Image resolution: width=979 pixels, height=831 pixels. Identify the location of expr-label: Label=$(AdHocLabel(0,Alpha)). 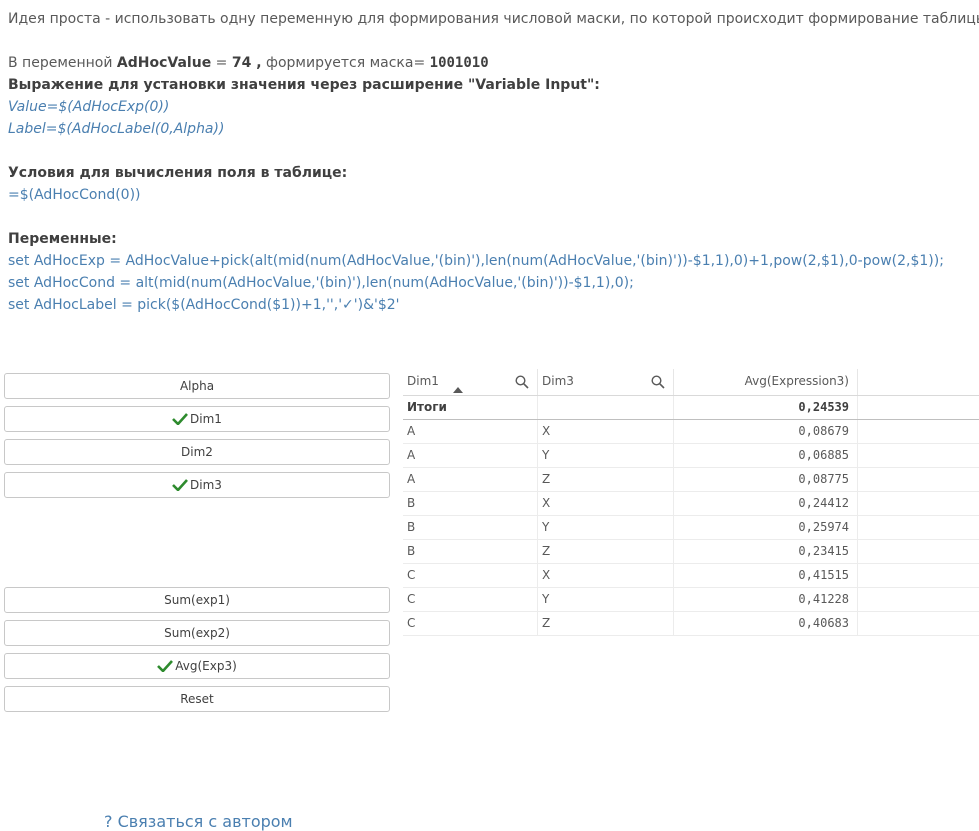
(116, 129).